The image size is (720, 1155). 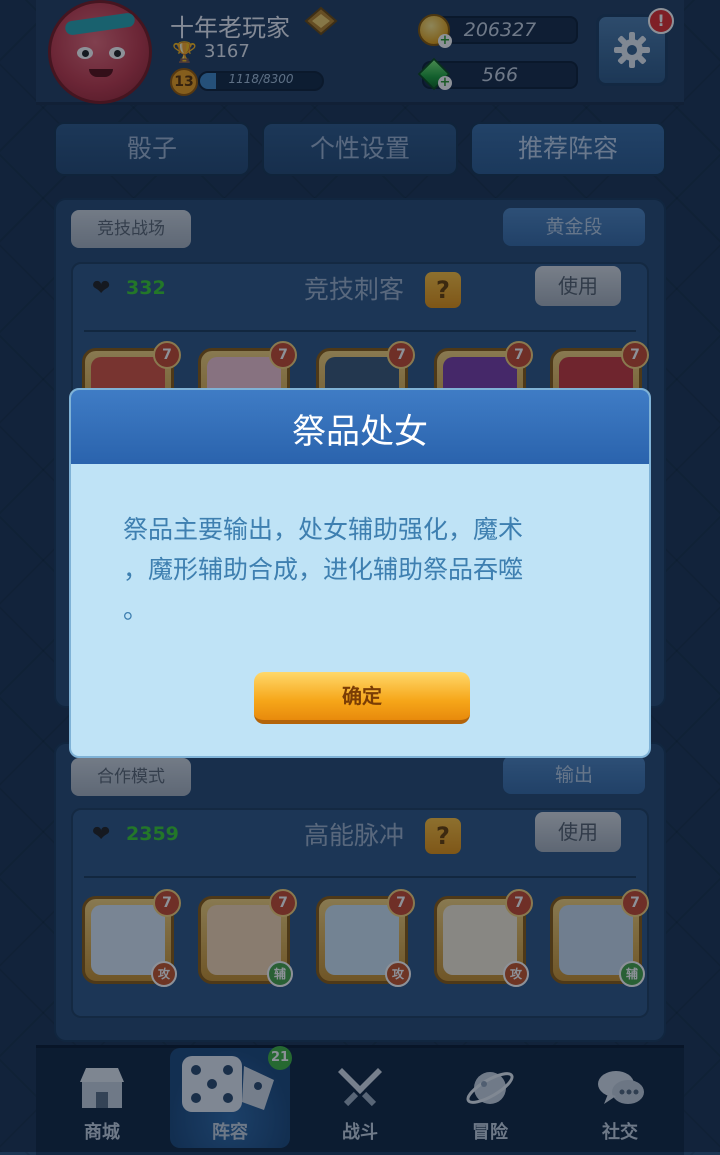 What do you see at coordinates (323, 569) in the screenshot?
I see `dialog-body-line: ，魔形辅助合成，进化辅助祭品吞噬` at bounding box center [323, 569].